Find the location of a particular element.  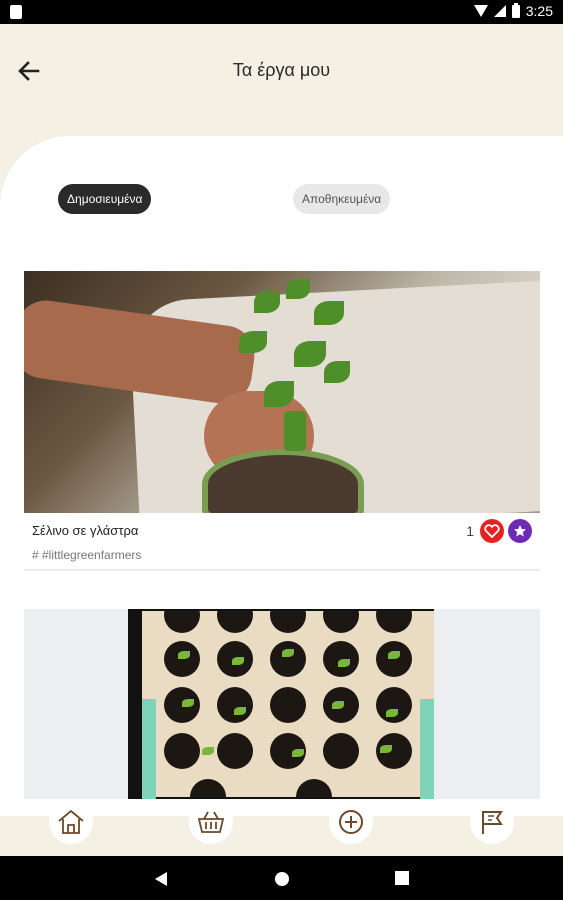

status-bar: 3:25 is located at coordinates (281, 12).